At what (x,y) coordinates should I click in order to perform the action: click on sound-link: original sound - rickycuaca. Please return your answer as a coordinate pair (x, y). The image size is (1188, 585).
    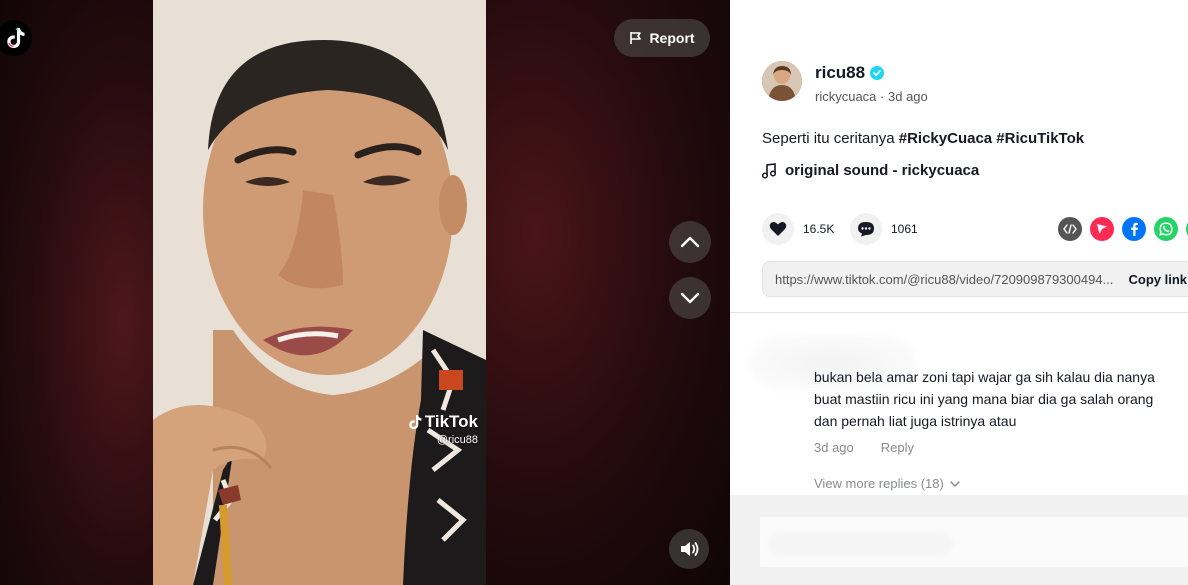
    Looking at the image, I should click on (870, 170).